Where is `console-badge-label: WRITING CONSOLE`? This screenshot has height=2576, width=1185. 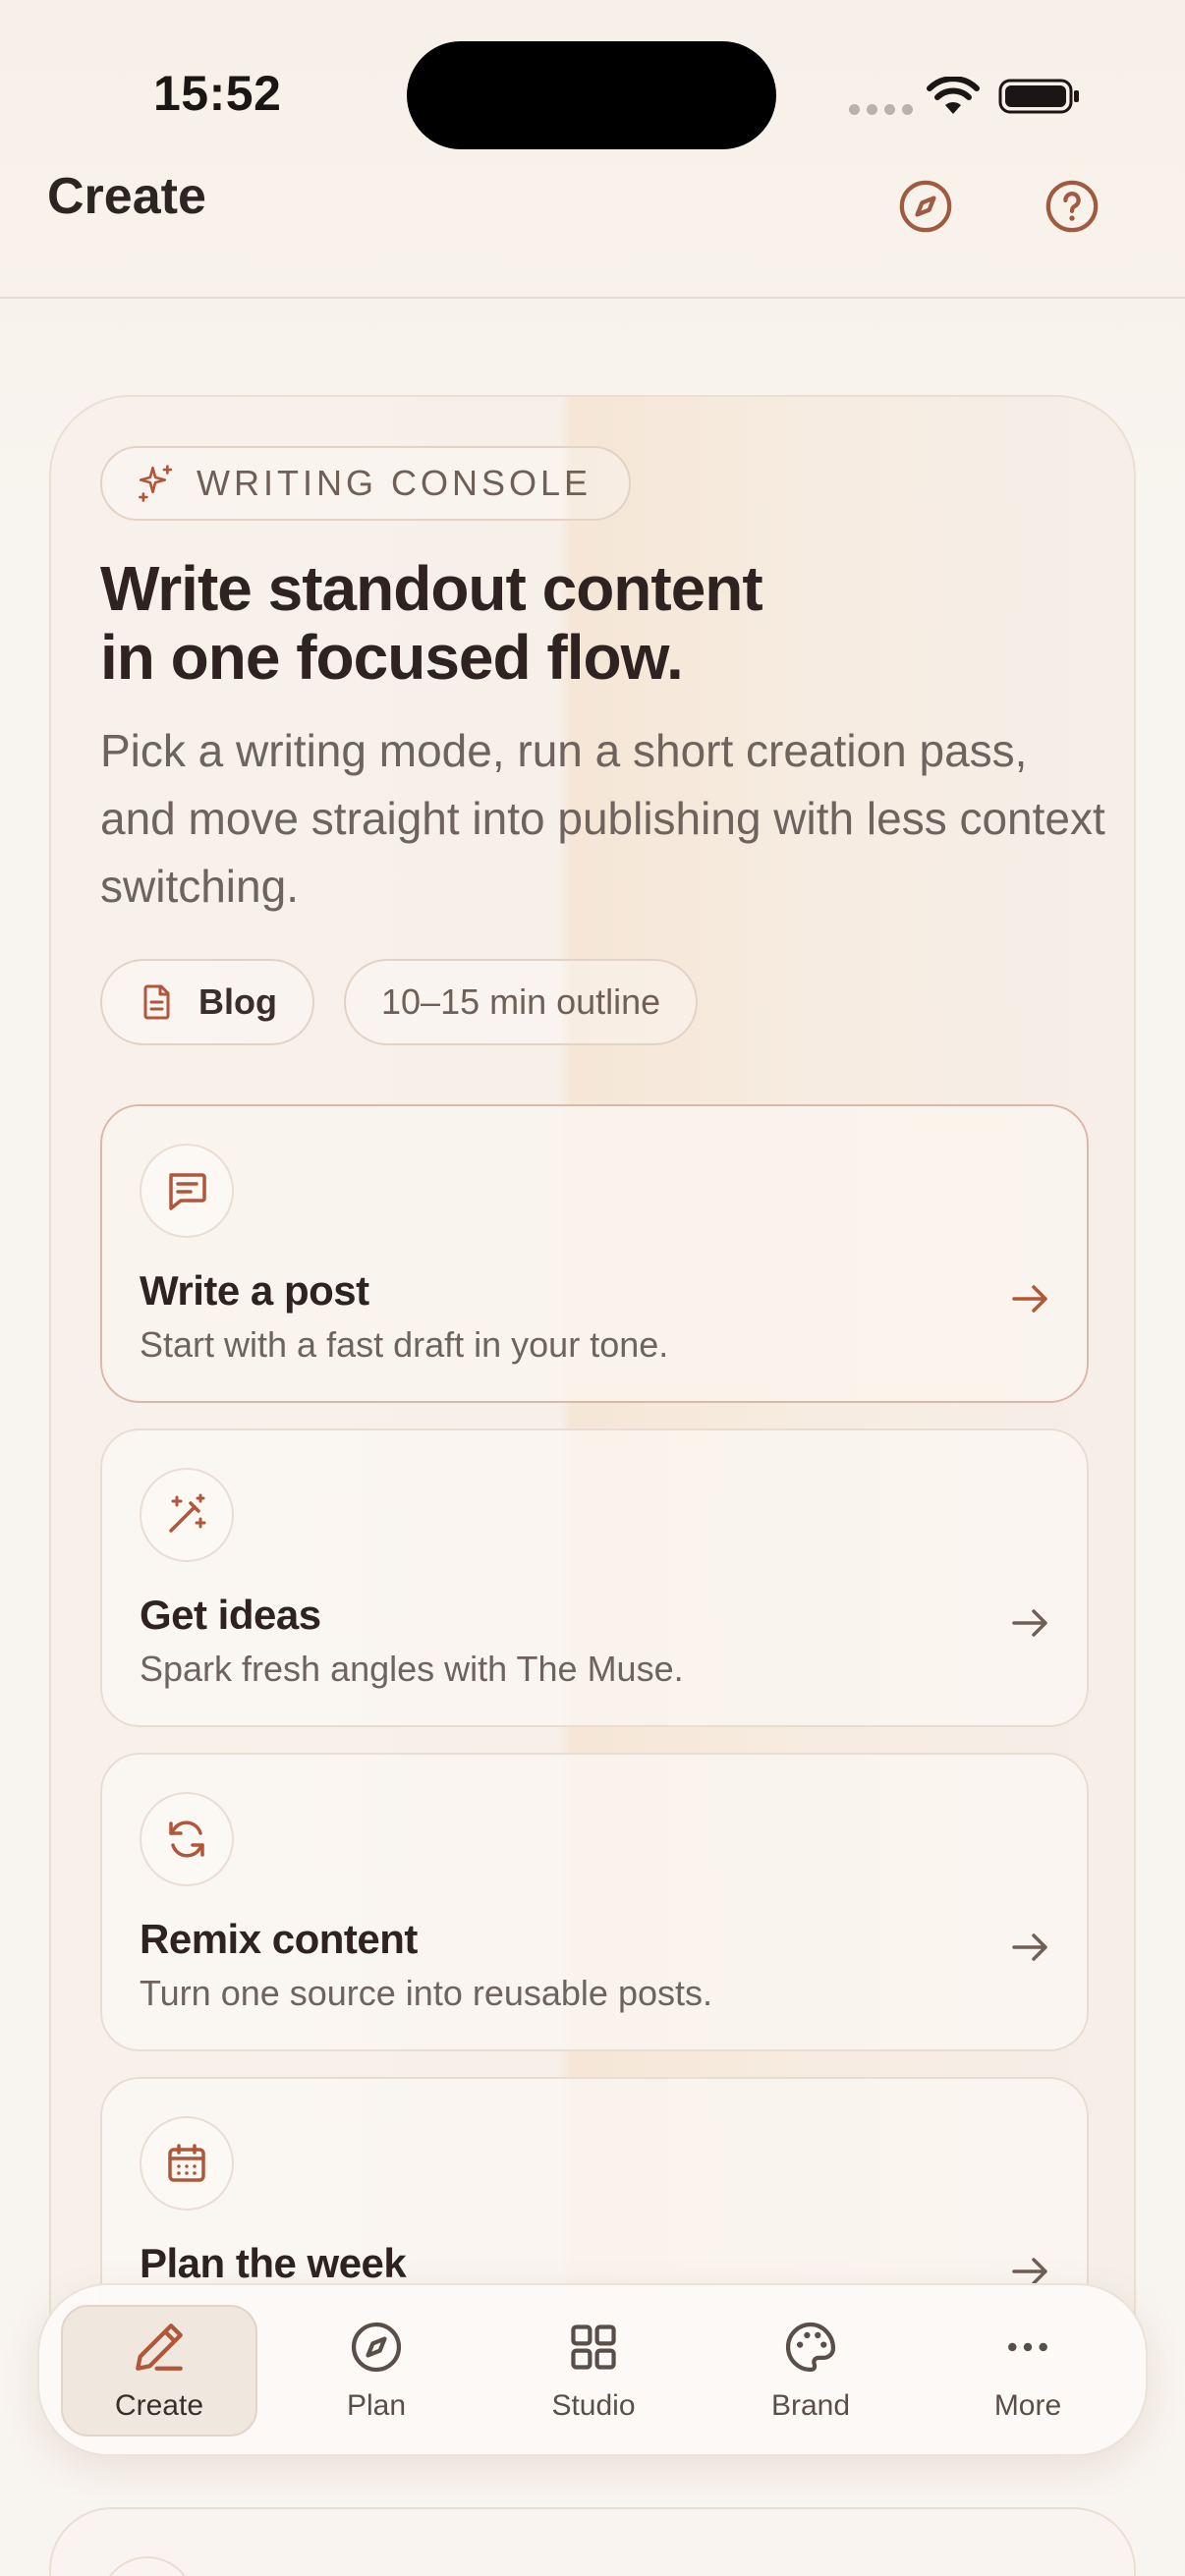 console-badge-label: WRITING CONSOLE is located at coordinates (395, 483).